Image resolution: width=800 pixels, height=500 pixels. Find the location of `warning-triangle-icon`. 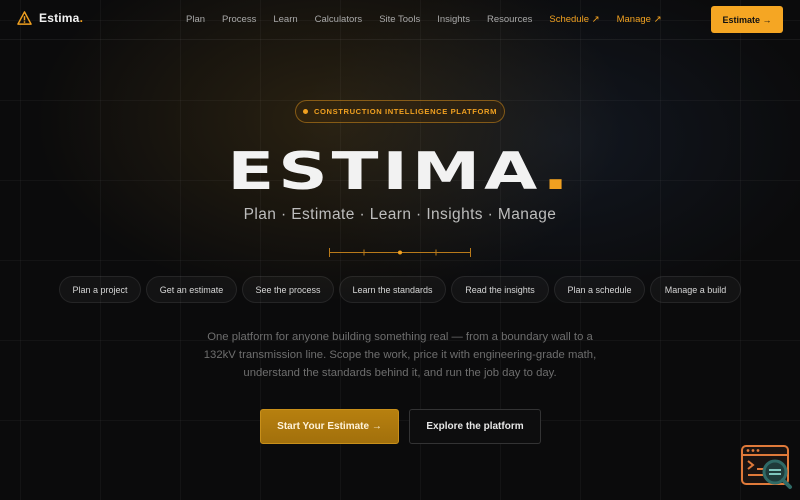

warning-triangle-icon is located at coordinates (24, 18).